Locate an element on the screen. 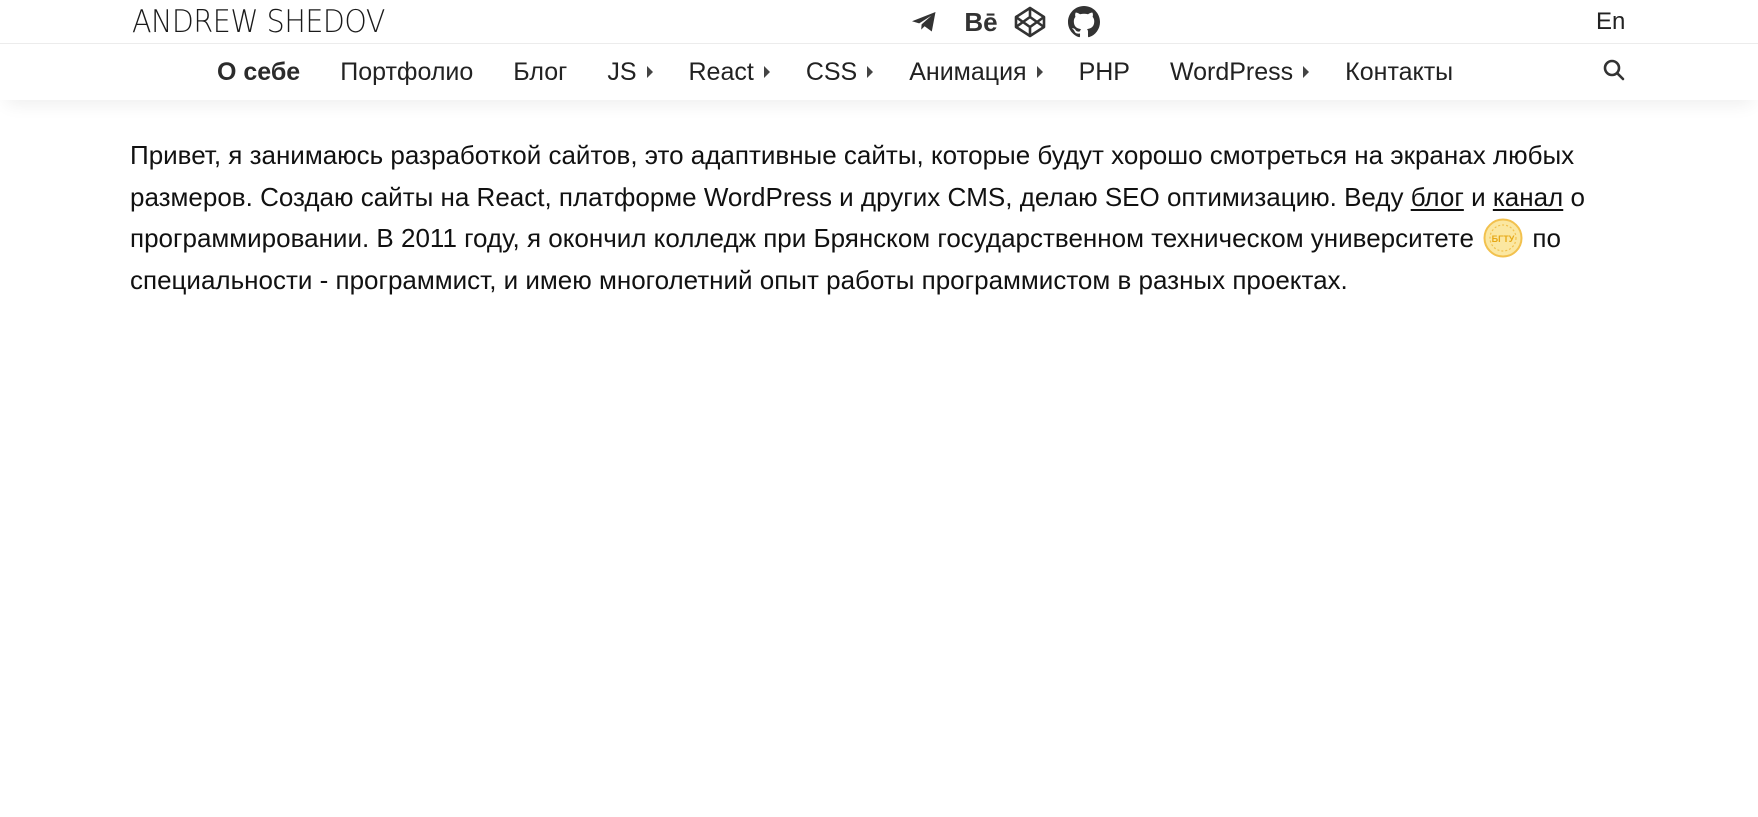  github-link is located at coordinates (1084, 22).